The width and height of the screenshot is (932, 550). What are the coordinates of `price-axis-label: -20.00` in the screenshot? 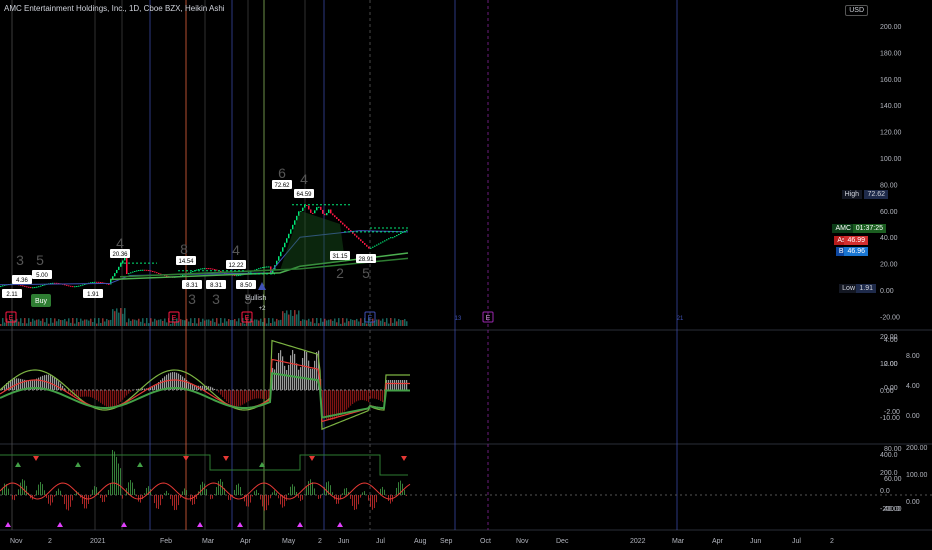 It's located at (890, 317).